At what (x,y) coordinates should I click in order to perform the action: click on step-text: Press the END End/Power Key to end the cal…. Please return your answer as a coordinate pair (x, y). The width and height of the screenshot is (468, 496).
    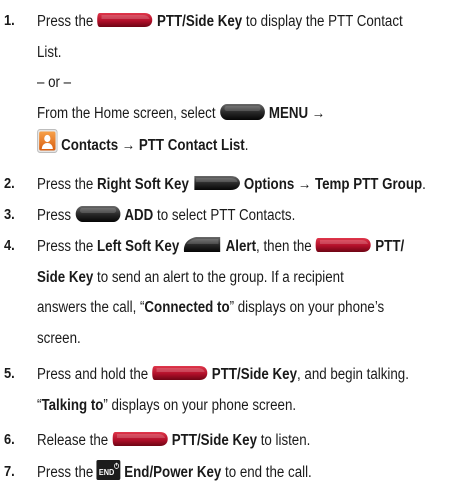
    Looking at the image, I should click on (222, 473).